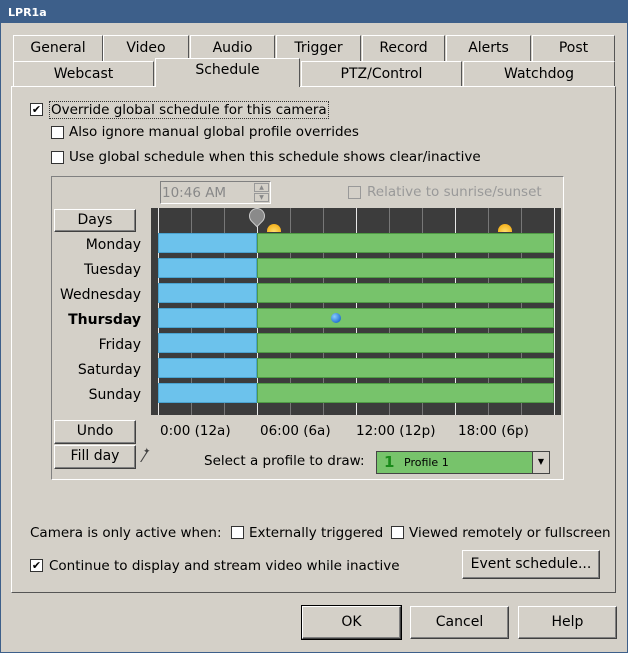  I want to click on tab-record: Record, so click(403, 48).